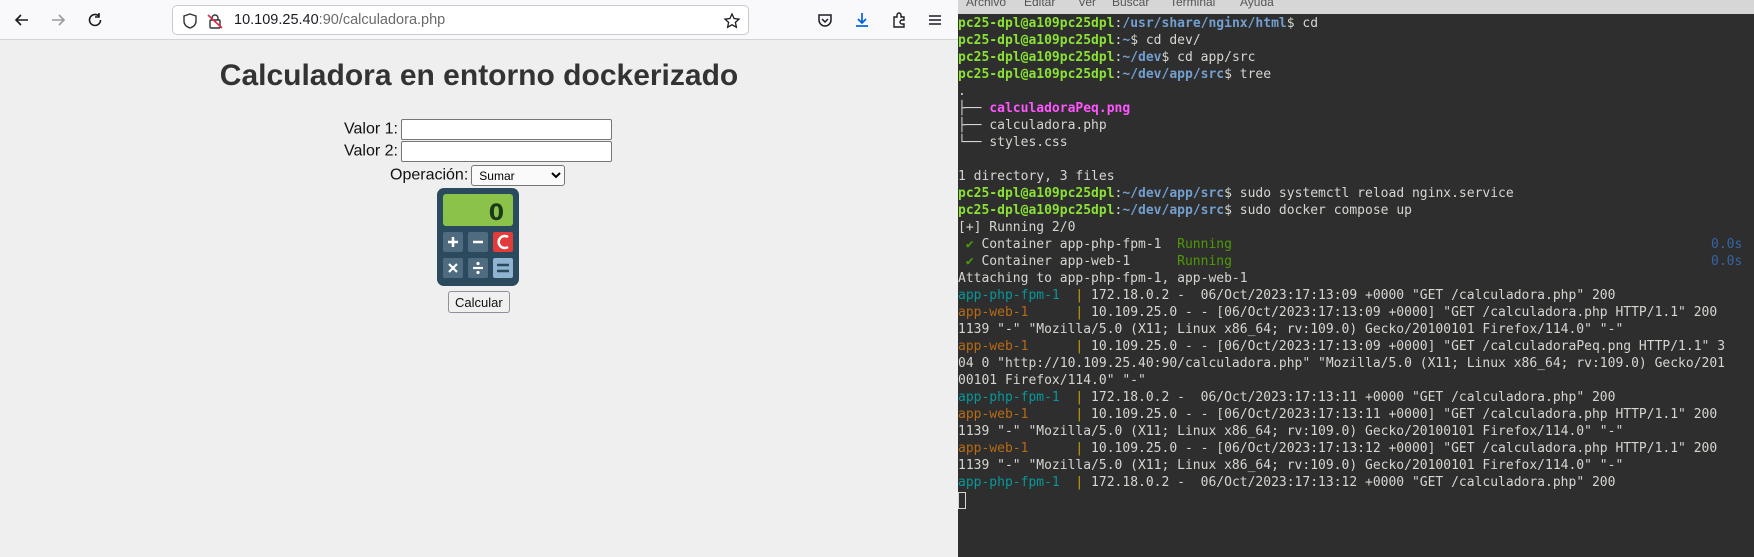 Image resolution: width=1754 pixels, height=557 pixels. I want to click on attaching-line: Attaching to app-php-fpm-1, app-web-1, so click(1103, 278).